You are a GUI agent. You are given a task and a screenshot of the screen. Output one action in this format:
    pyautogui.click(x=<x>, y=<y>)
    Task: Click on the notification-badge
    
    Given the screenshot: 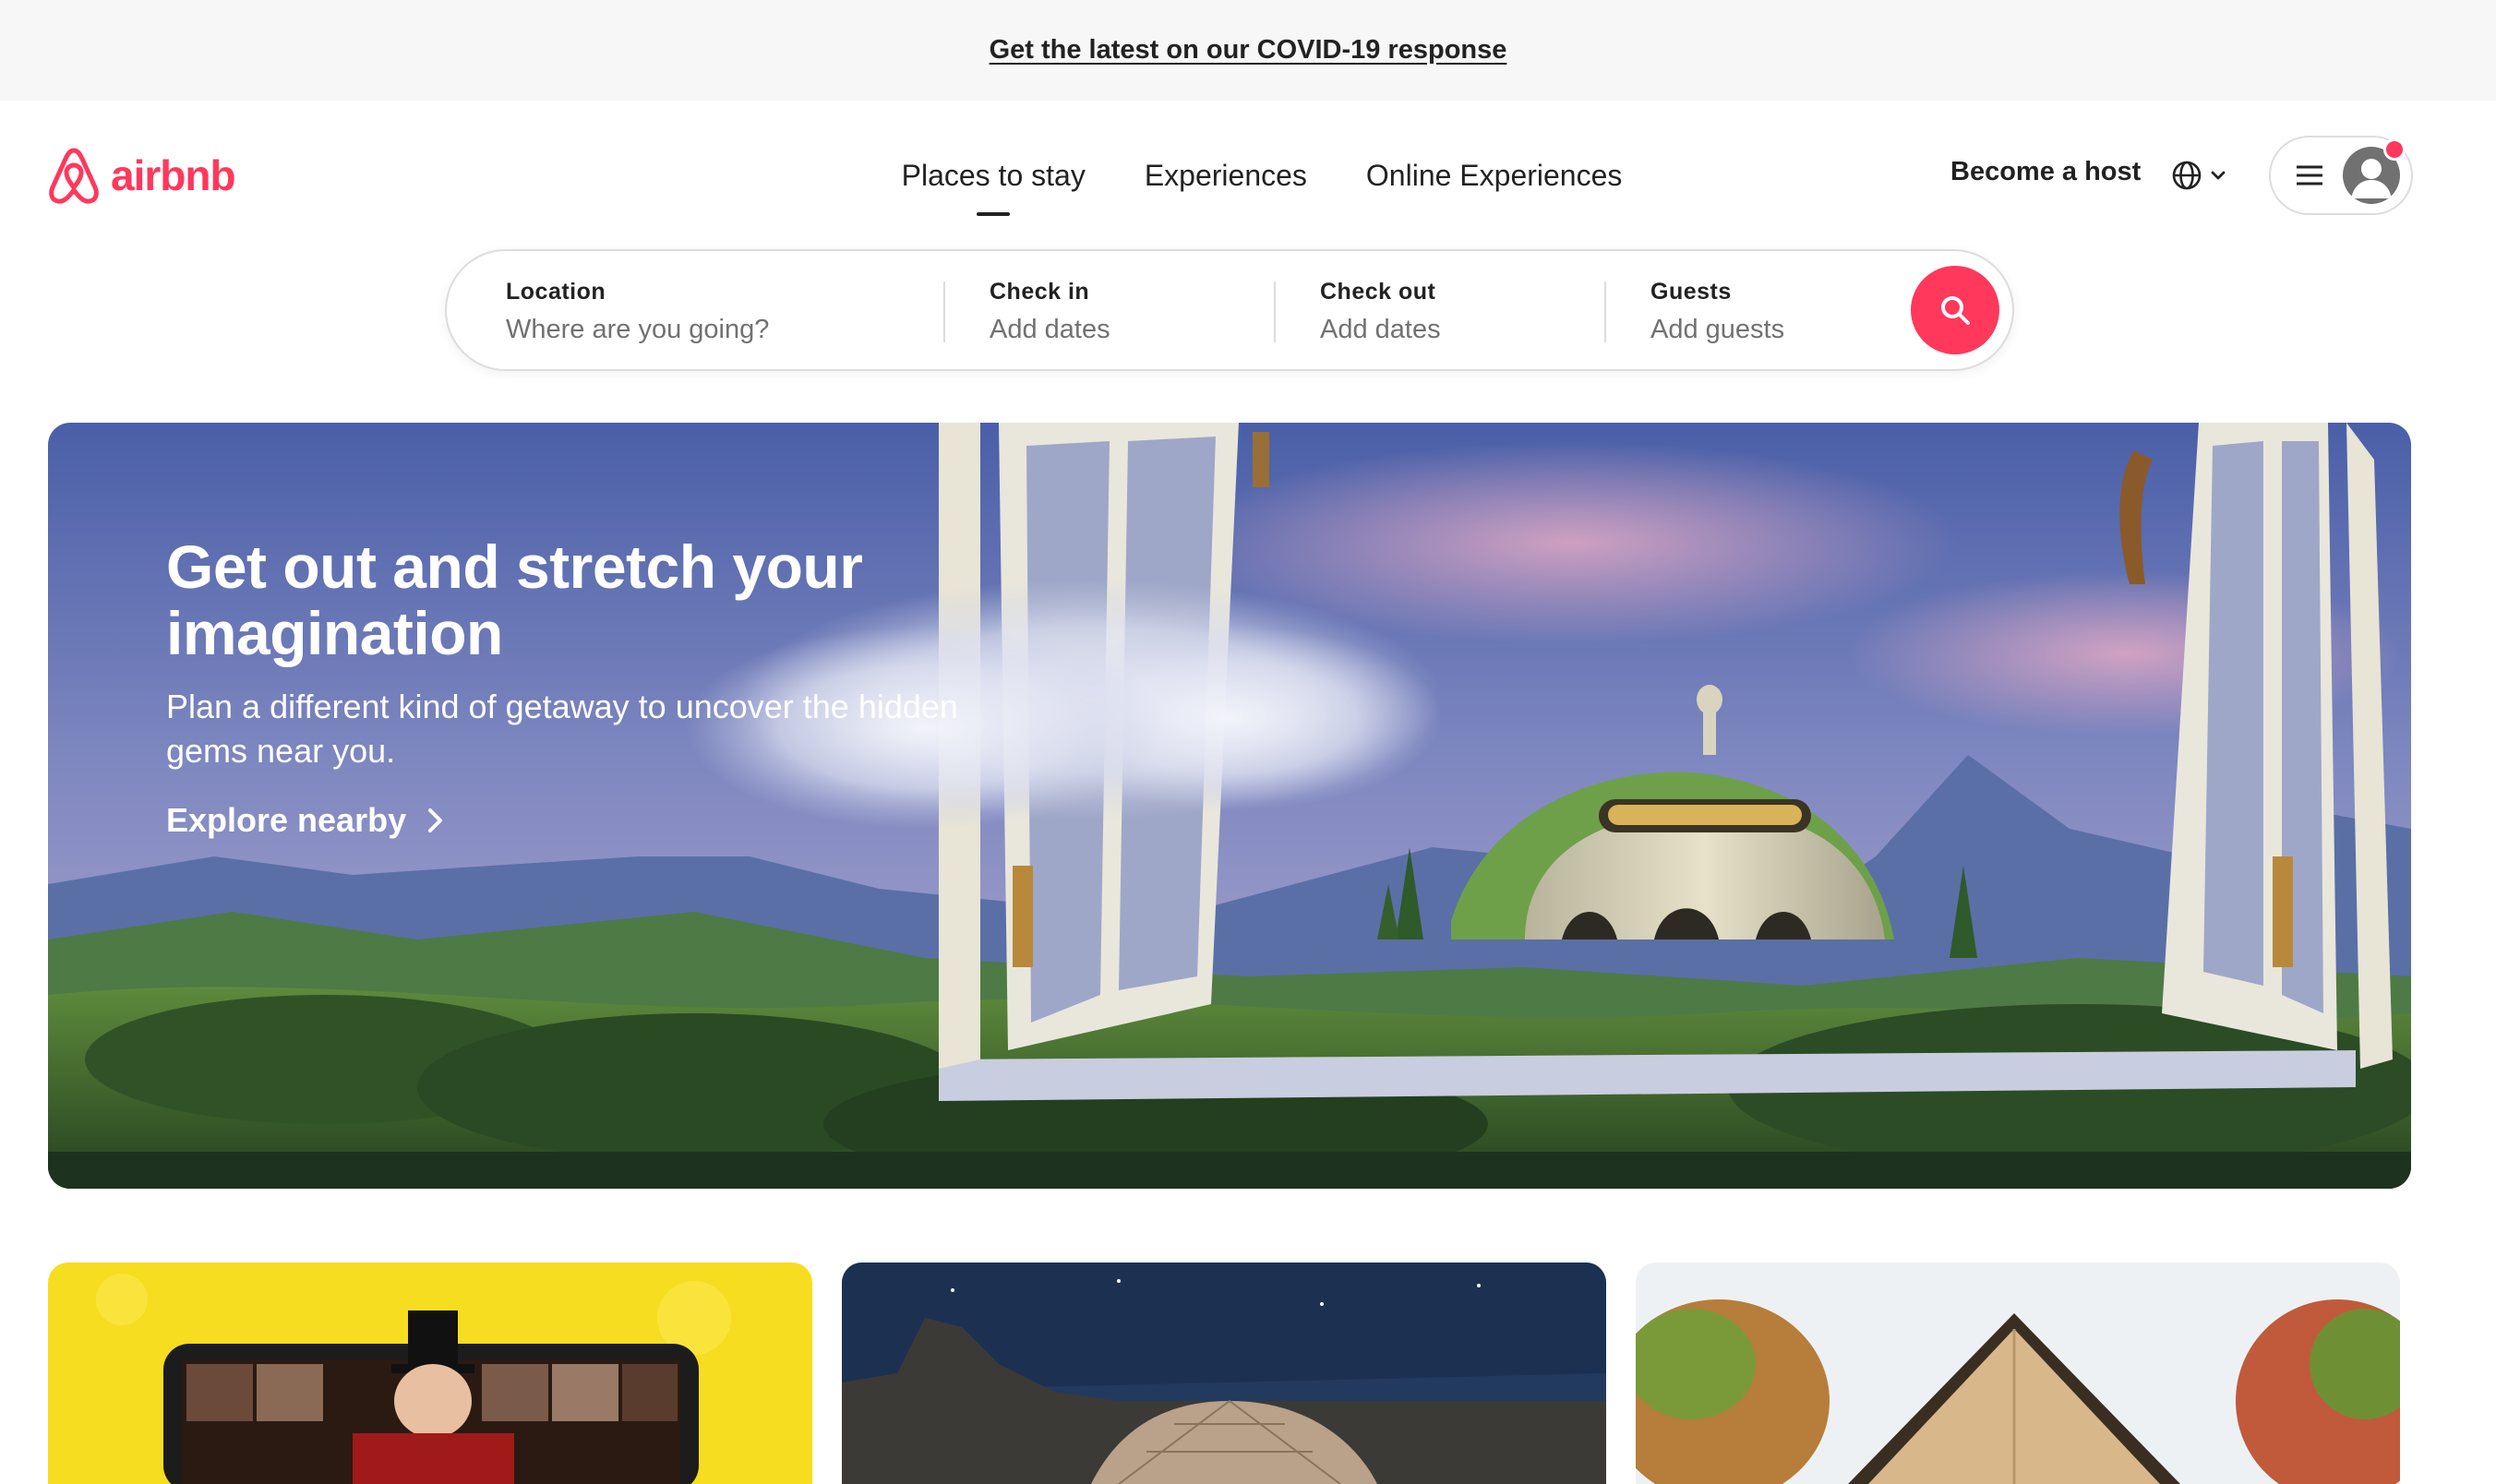 What is the action you would take?
    pyautogui.click(x=2394, y=149)
    